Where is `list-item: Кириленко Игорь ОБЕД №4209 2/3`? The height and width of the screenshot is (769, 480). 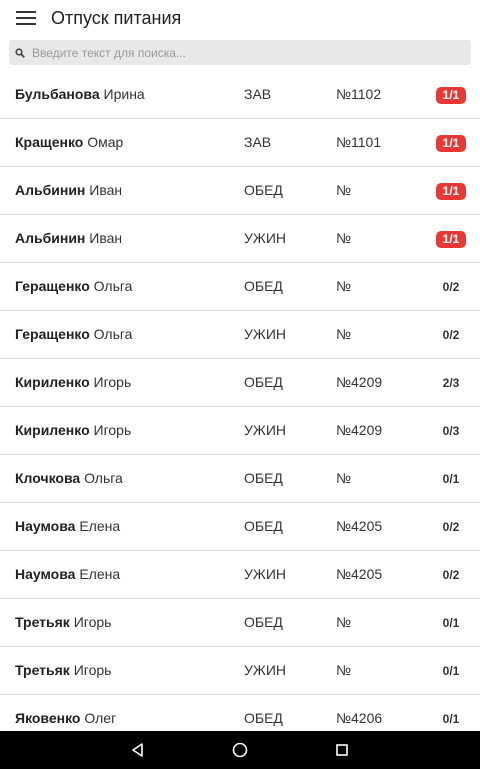
list-item: Кириленко Игорь ОБЕД №4209 2/3 is located at coordinates (240, 383).